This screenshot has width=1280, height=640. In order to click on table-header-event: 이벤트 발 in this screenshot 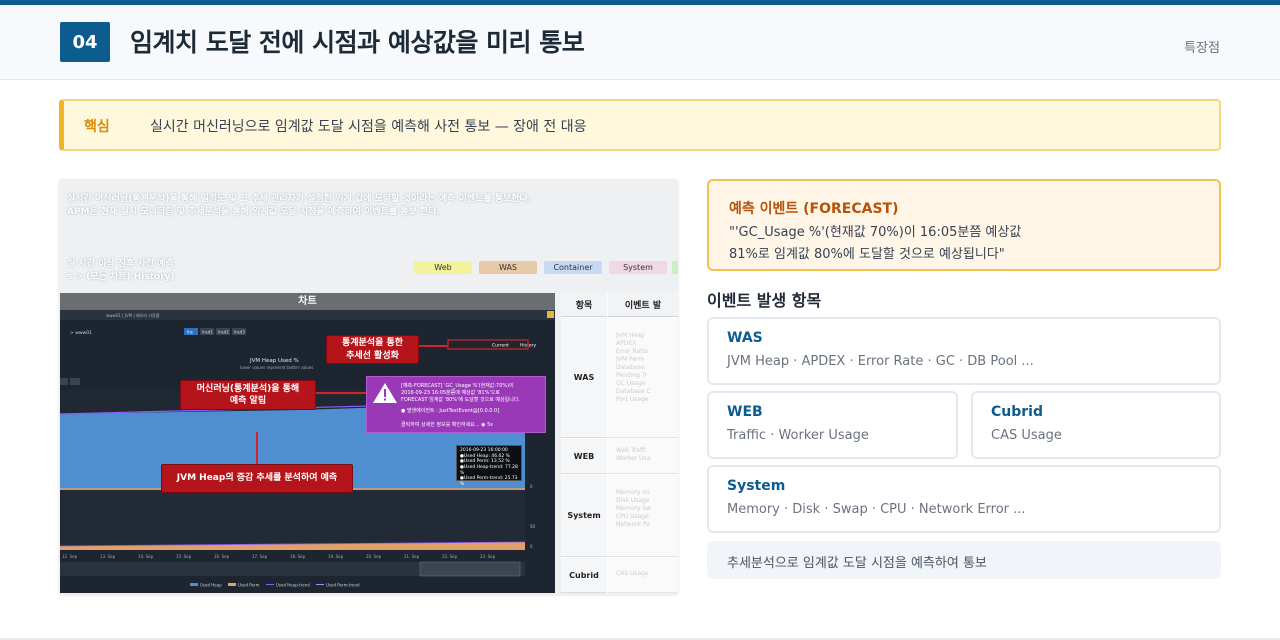, I will do `click(643, 305)`.